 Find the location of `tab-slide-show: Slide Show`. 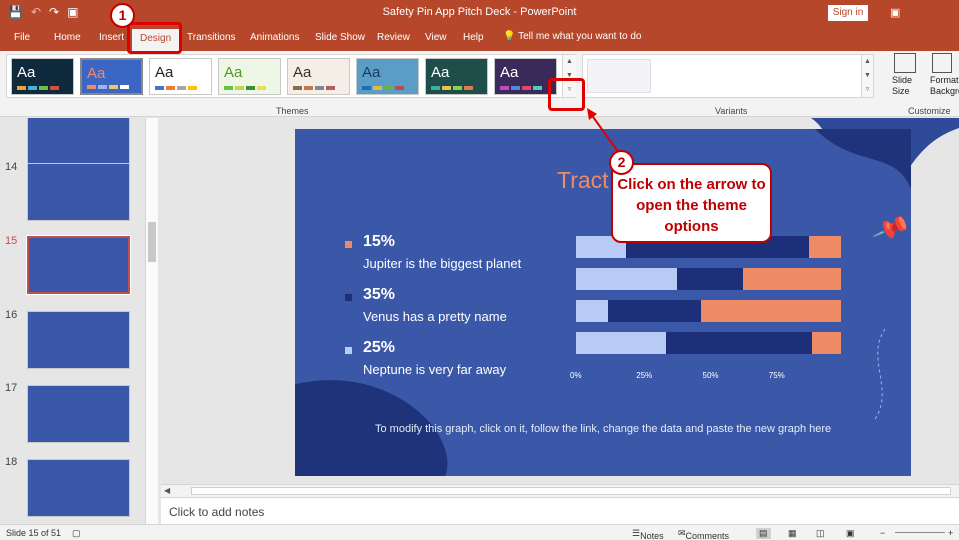

tab-slide-show: Slide Show is located at coordinates (340, 37).